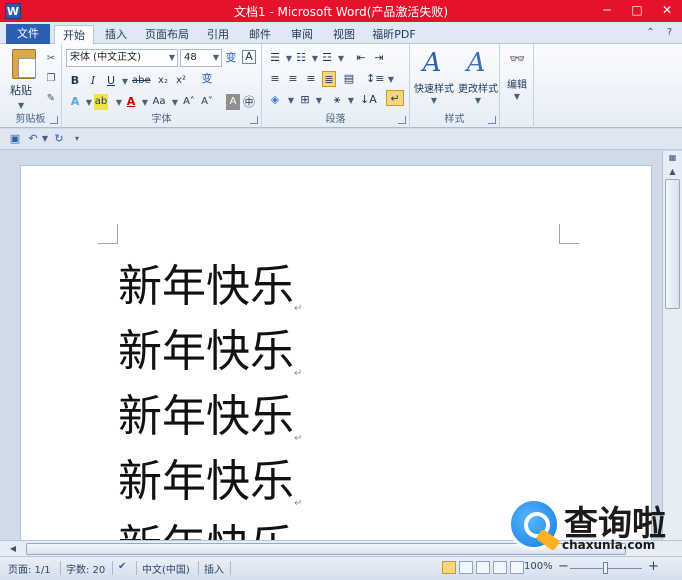  Describe the element at coordinates (45, 139) in the screenshot. I see `undo-dropdown-icon: ▼` at that location.